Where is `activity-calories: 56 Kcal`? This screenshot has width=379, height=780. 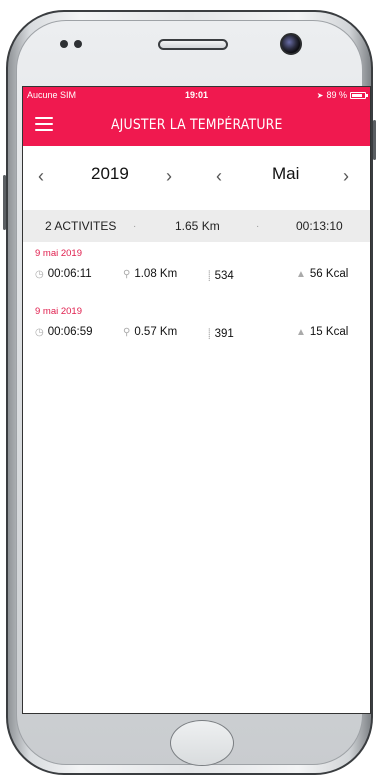 activity-calories: 56 Kcal is located at coordinates (329, 274).